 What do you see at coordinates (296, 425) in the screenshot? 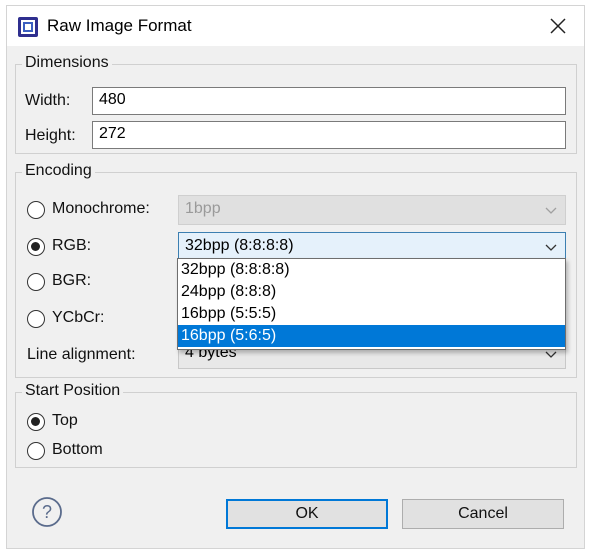
I see `start-position-group: Start Position Top Bottom` at bounding box center [296, 425].